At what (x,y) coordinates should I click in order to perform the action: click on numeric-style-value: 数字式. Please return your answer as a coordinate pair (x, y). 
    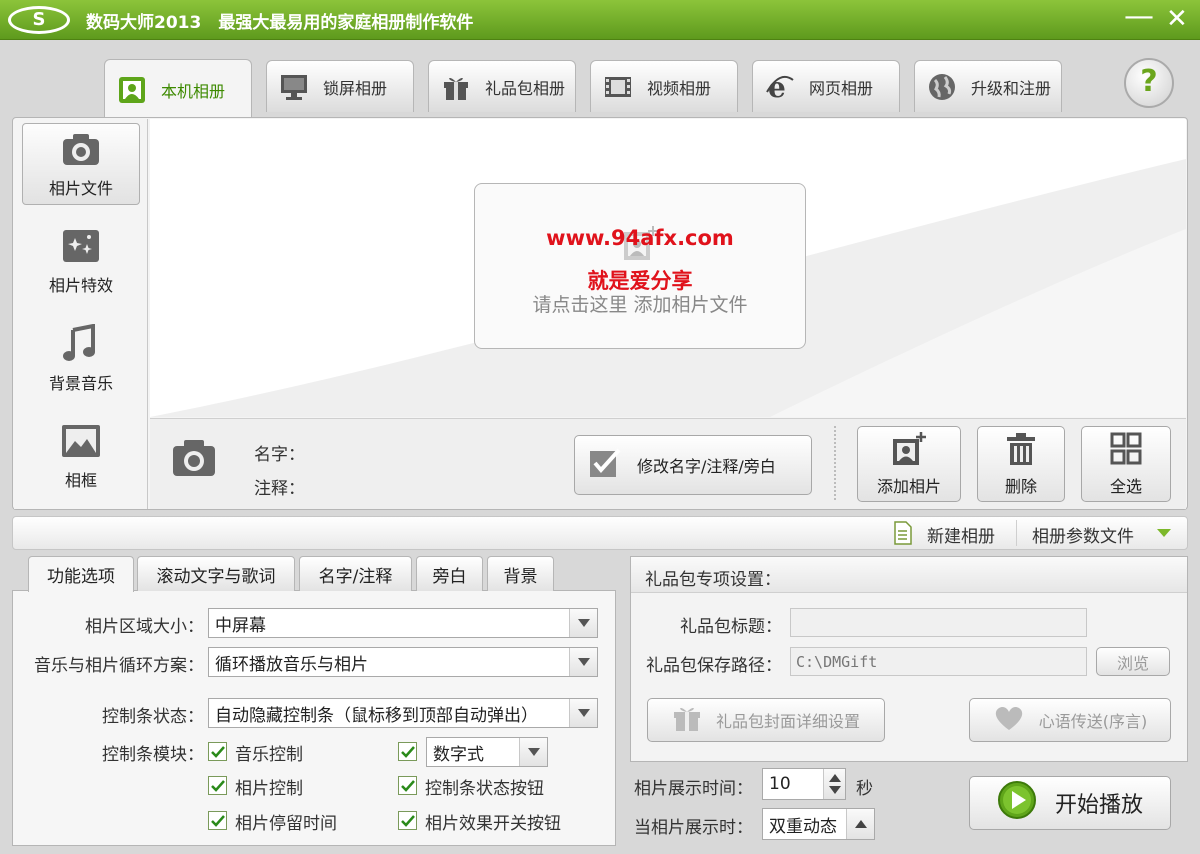
    Looking at the image, I should click on (458, 754).